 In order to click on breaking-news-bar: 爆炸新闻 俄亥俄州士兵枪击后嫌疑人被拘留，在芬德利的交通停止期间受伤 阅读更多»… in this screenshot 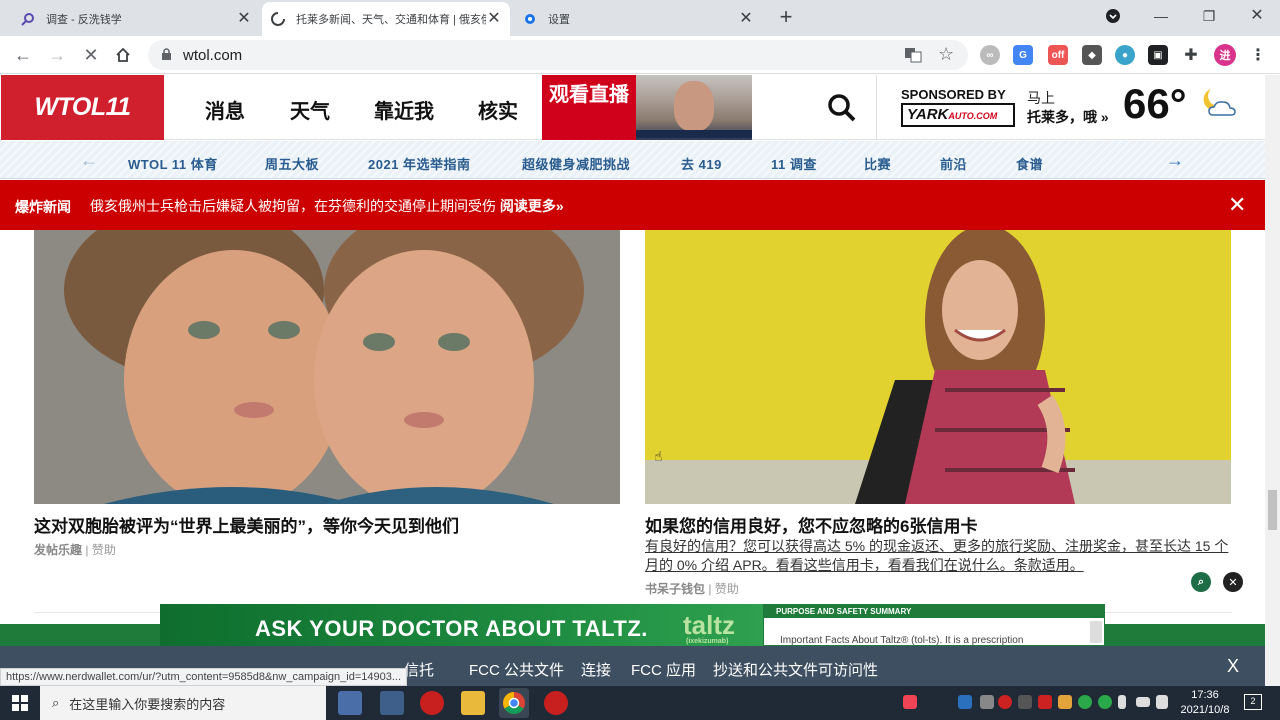, I will do `click(632, 205)`.